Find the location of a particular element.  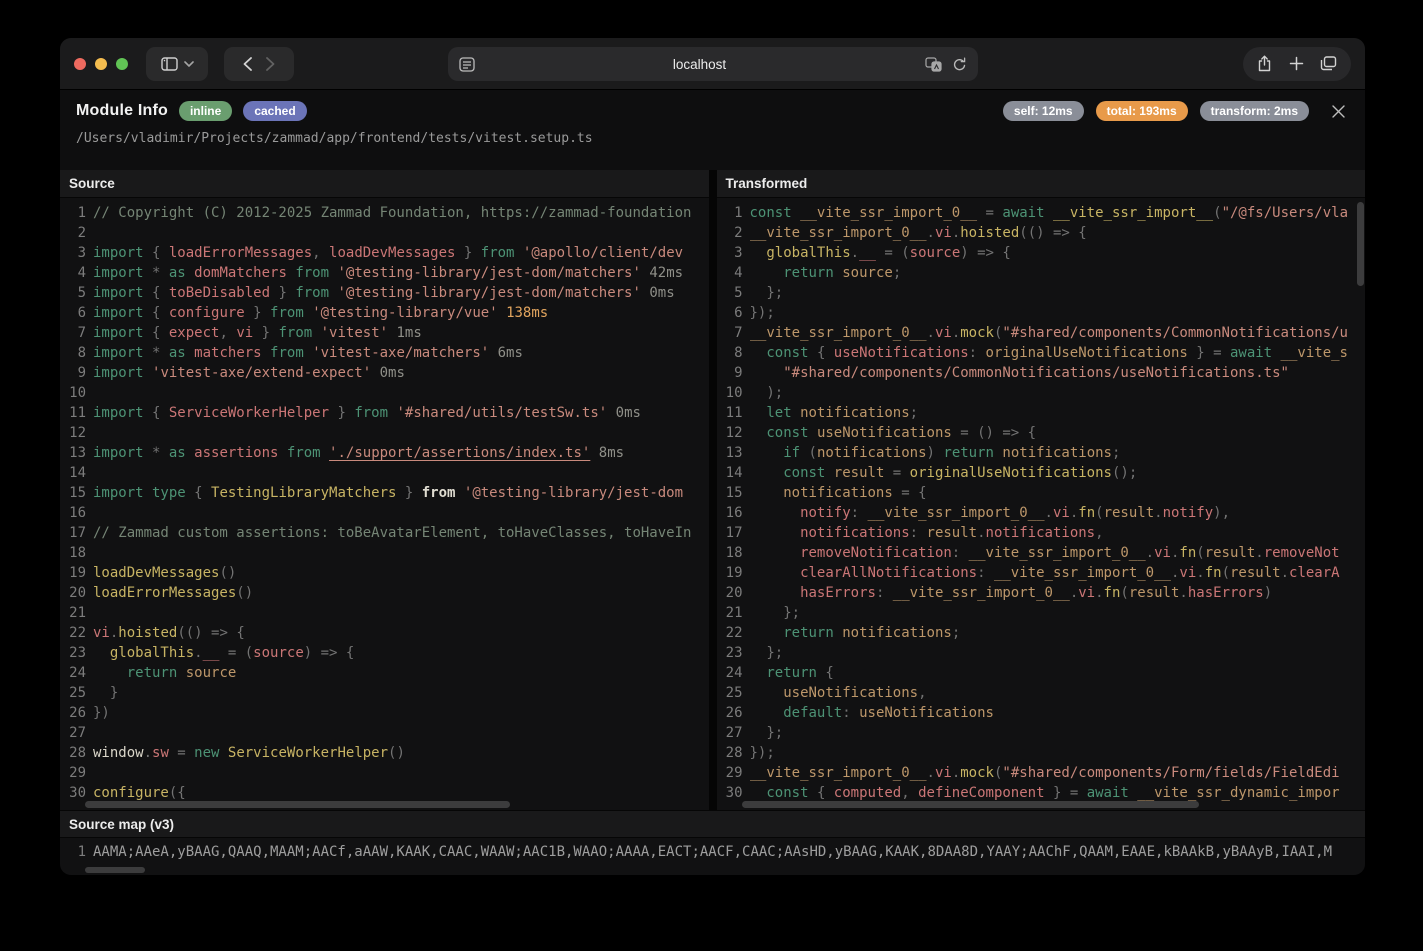

code-line: 18 is located at coordinates (77, 553).